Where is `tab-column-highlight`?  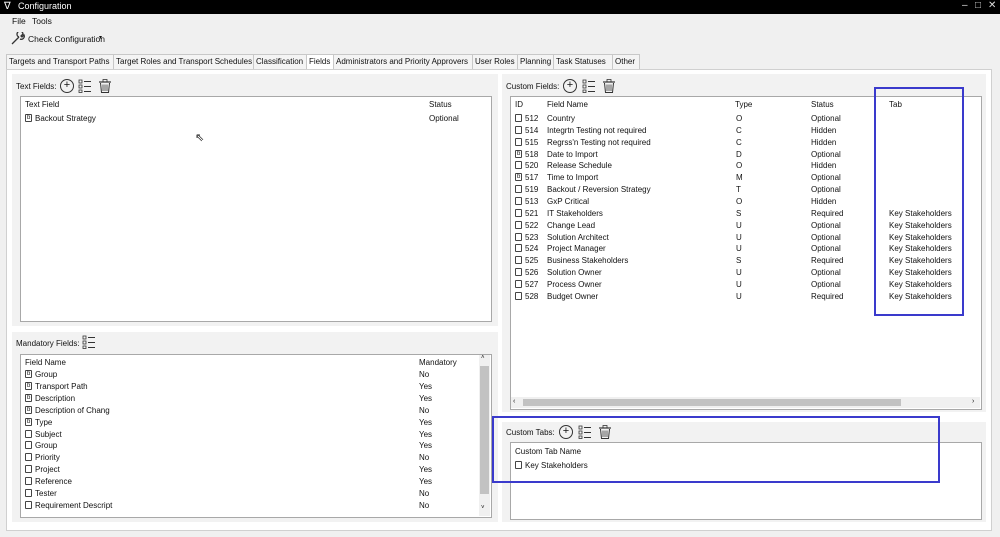
tab-column-highlight is located at coordinates (919, 201).